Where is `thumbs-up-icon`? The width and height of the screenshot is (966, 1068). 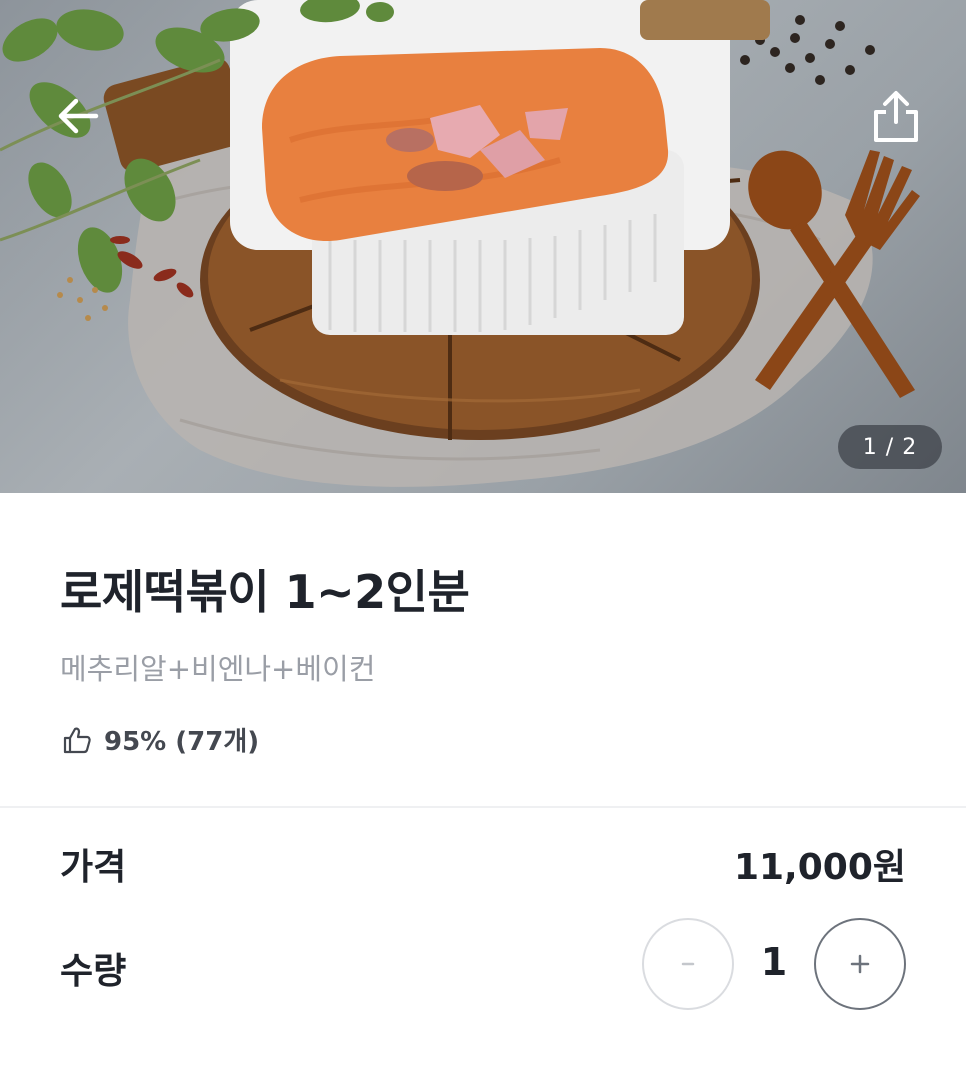
thumbs-up-icon is located at coordinates (77, 740).